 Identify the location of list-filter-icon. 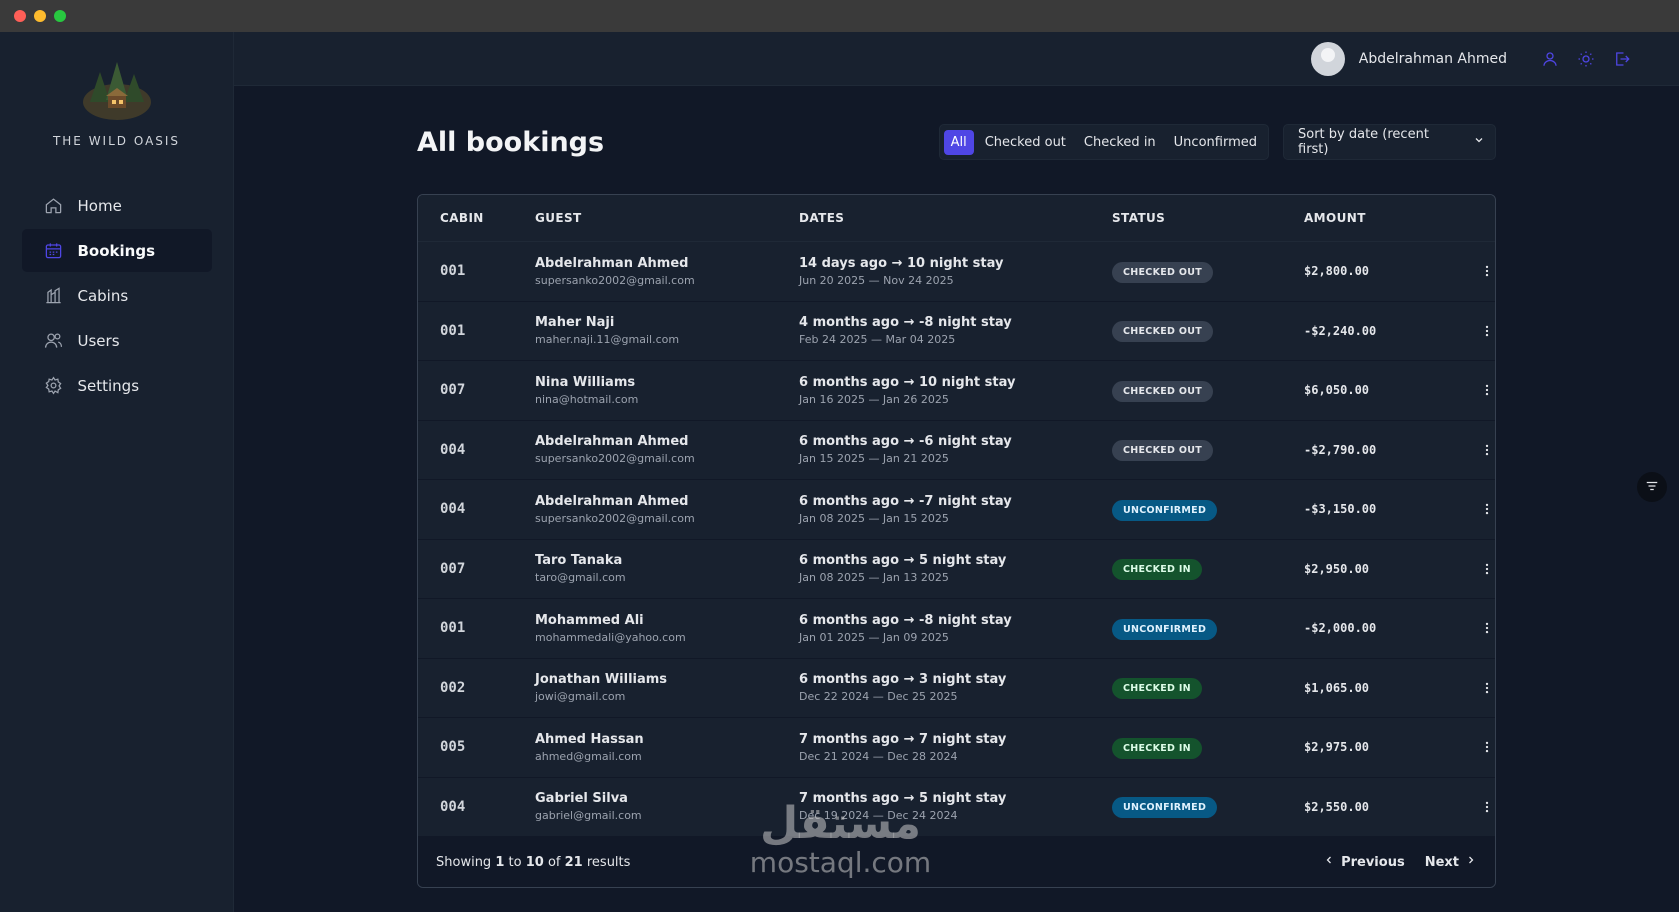
(1652, 487).